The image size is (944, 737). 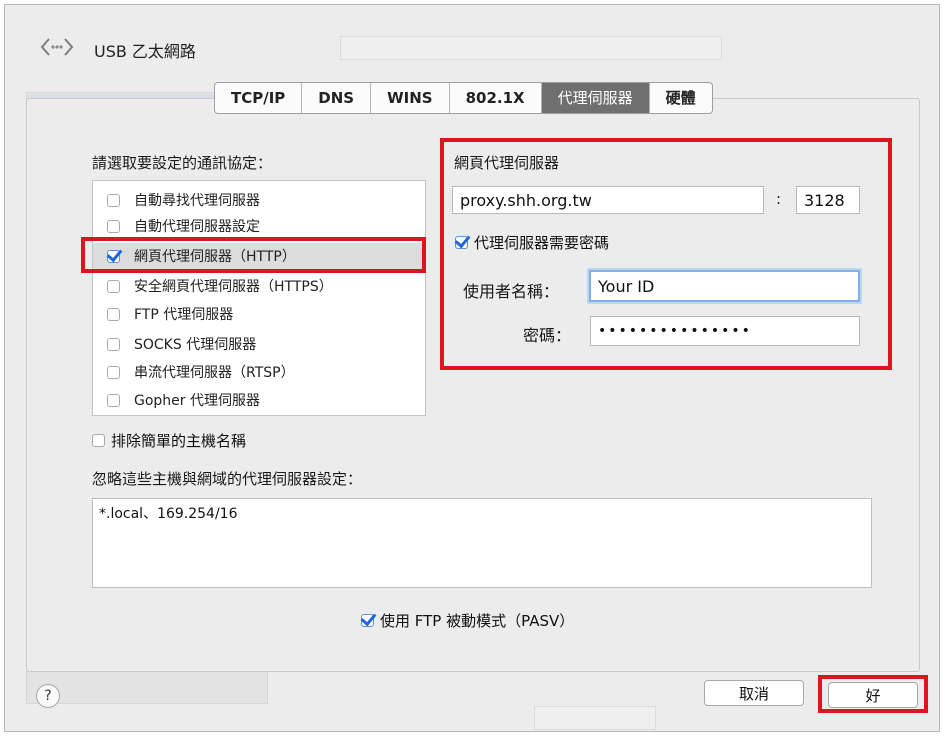 I want to click on protocol-item-rtsp: 串流代理伺服器（RTSP）, so click(x=259, y=372).